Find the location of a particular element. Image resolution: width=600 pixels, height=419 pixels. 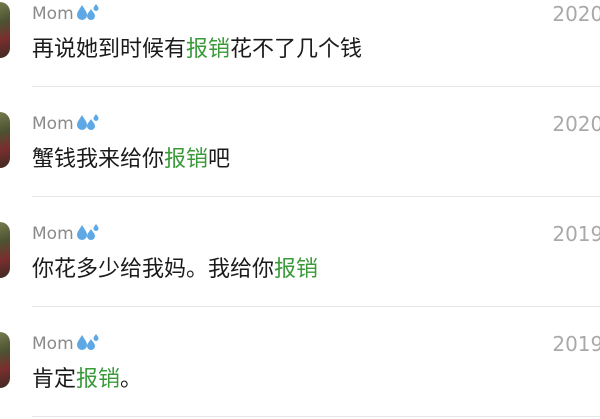

message-text: 你花多少给我妈。我给你报销 is located at coordinates (175, 270).